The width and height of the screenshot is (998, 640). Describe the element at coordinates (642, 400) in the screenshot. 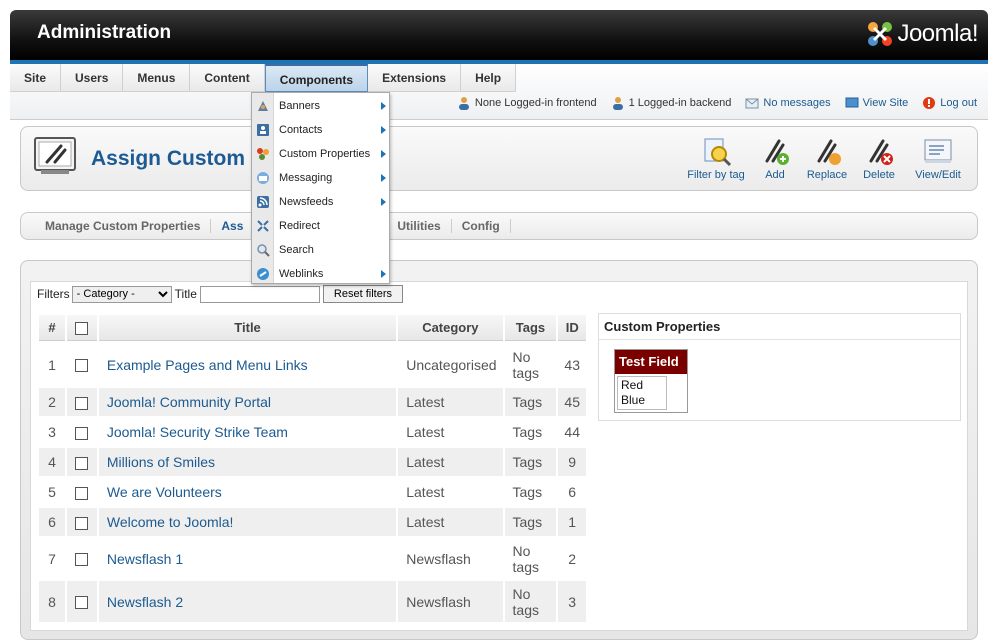

I see `custom-field-option: Blue` at that location.